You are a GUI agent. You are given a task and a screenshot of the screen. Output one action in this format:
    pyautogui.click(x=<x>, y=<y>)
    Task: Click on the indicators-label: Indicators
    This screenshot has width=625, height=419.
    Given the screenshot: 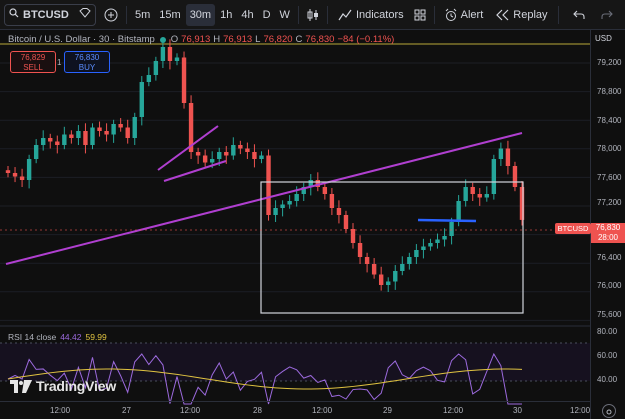 What is the action you would take?
    pyautogui.click(x=379, y=14)
    